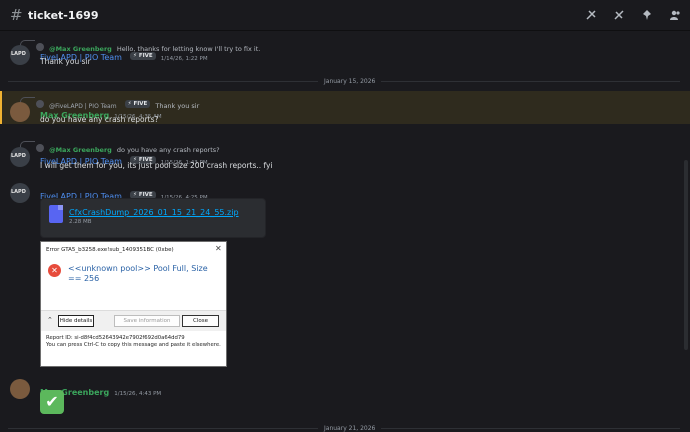 This screenshot has width=690, height=432. What do you see at coordinates (143, 55) in the screenshot?
I see `server-tag: ⚡ FIVE` at bounding box center [143, 55].